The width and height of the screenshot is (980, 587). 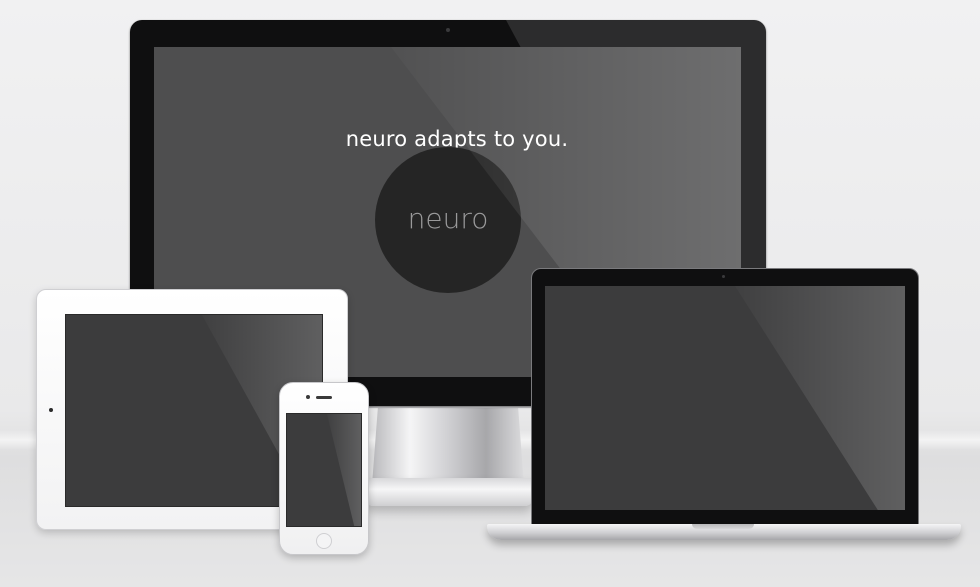 What do you see at coordinates (344, 470) in the screenshot?
I see `phone-screen-glare` at bounding box center [344, 470].